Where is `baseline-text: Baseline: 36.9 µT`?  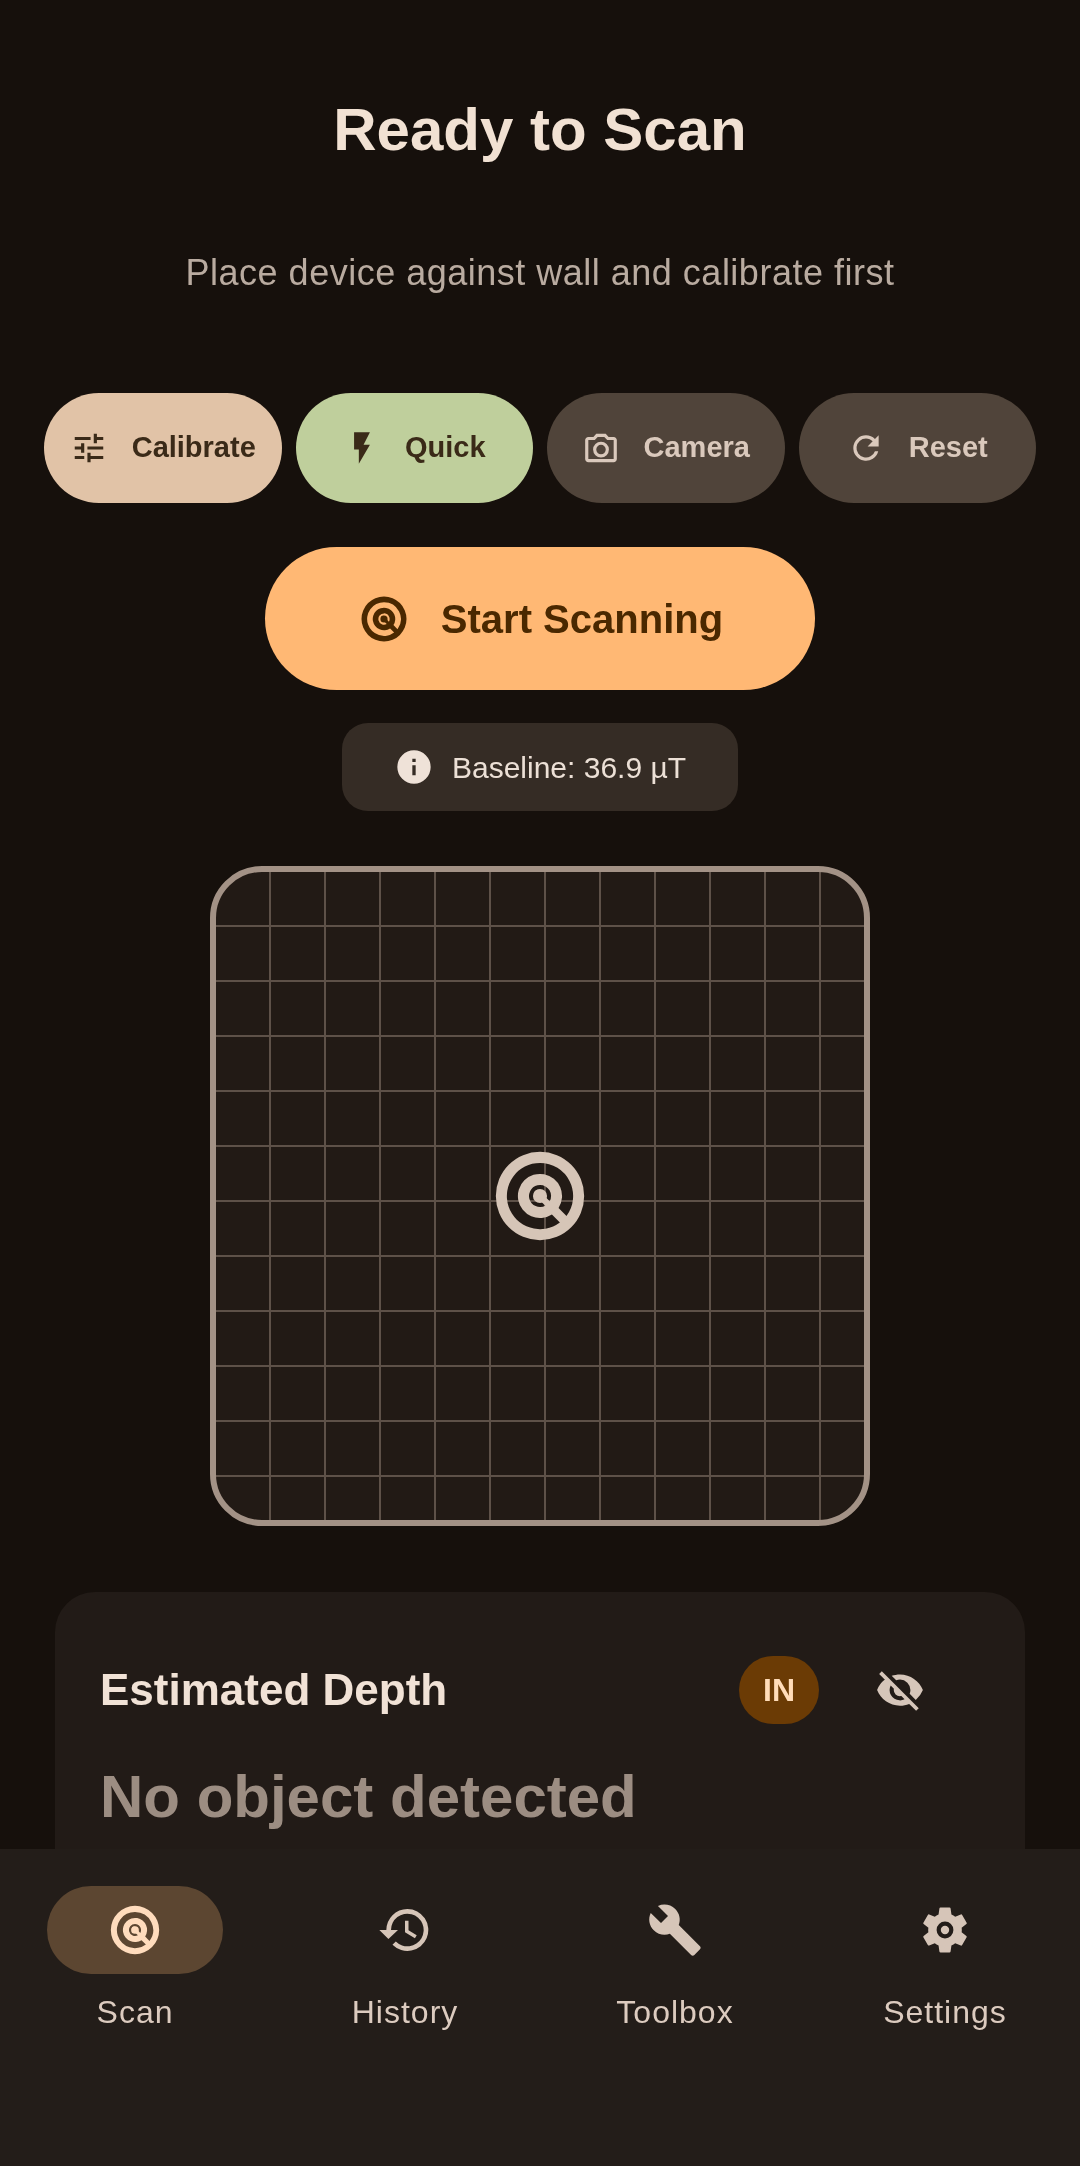
baseline-text: Baseline: 36.9 µT is located at coordinates (569, 767).